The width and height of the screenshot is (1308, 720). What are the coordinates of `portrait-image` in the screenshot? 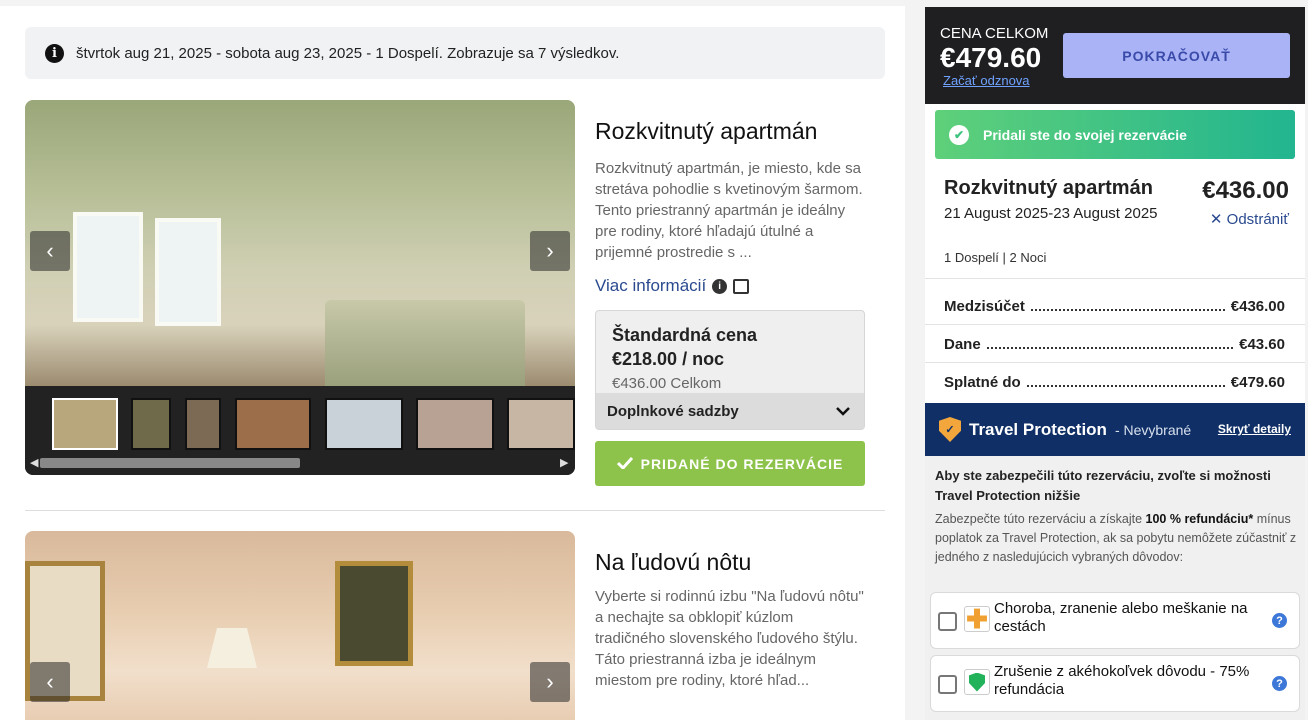 It's located at (374, 613).